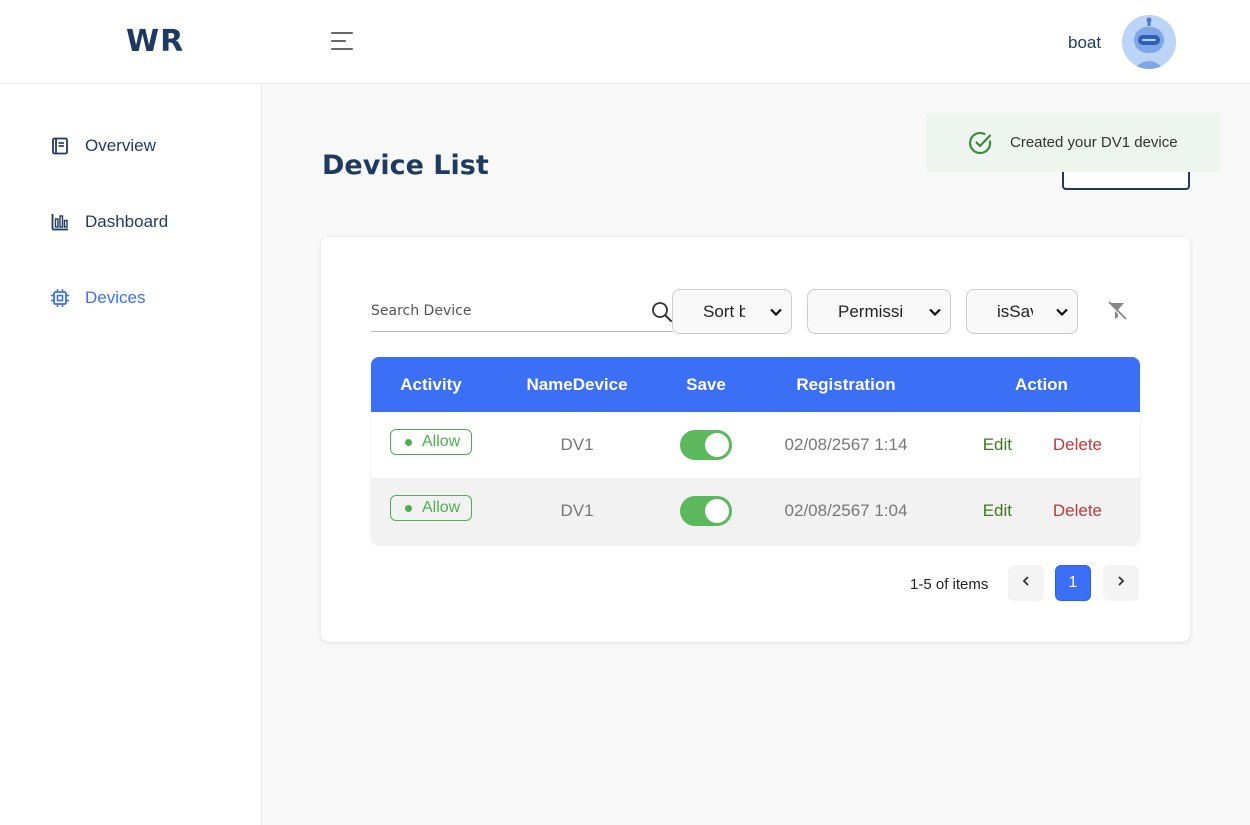  I want to click on table-row: Allow DV1 02/08/2567 1:14 Edit Delete, so click(755, 445).